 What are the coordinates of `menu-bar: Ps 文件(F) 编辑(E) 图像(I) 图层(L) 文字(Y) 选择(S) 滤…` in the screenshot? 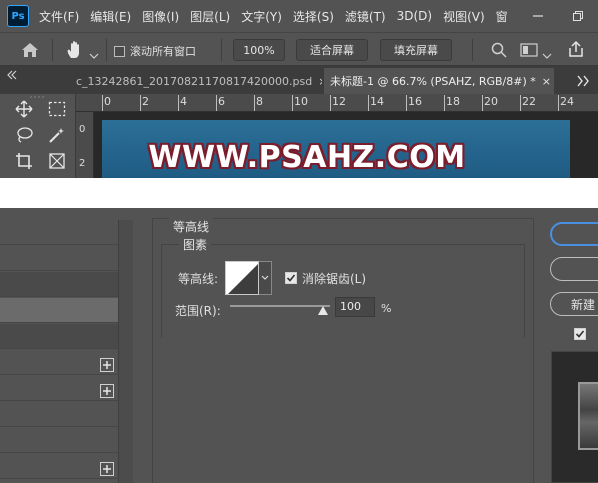 It's located at (299, 16).